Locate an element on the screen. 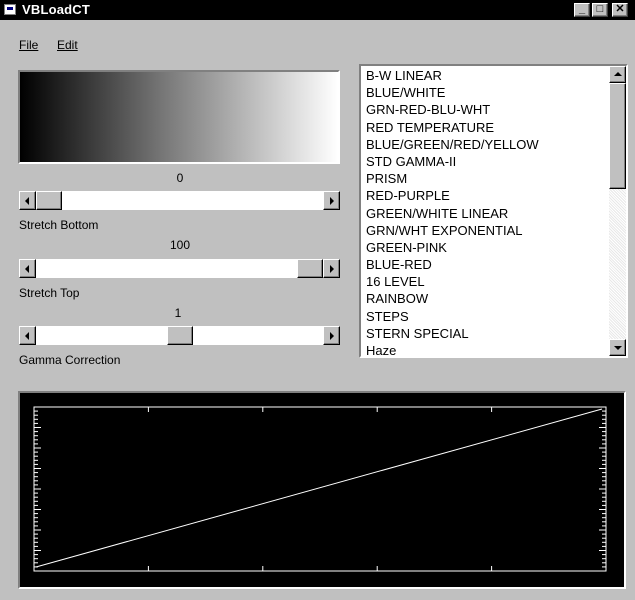 The image size is (635, 600). gamma-slider is located at coordinates (179, 335).